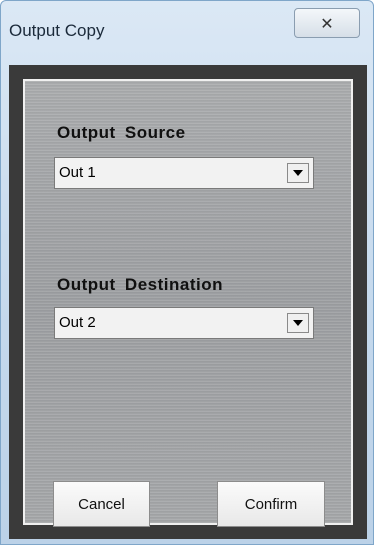  What do you see at coordinates (187, 33) in the screenshot?
I see `title-bar: Output Copy ✕` at bounding box center [187, 33].